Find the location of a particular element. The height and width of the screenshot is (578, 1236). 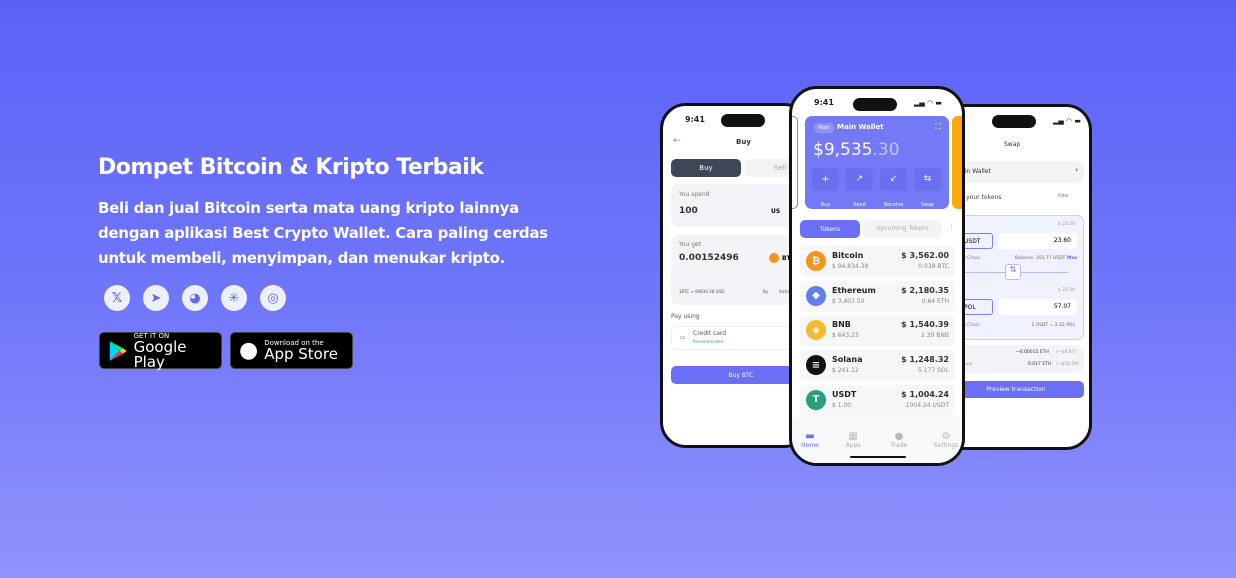

nav-apps: ▦ Apps is located at coordinates (853, 440).